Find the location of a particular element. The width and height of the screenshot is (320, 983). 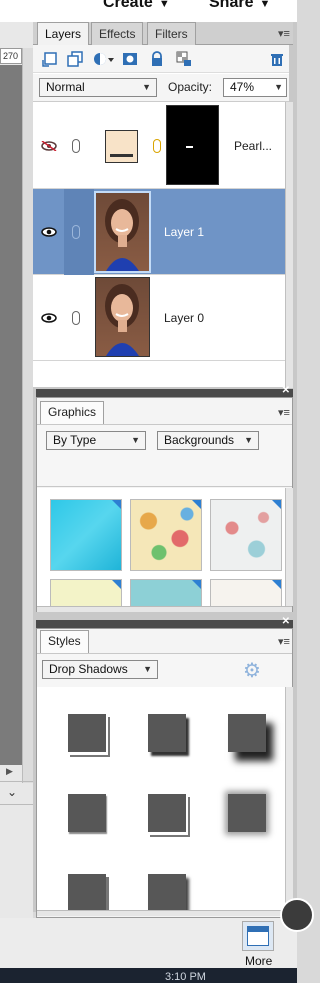

more-panels-icon is located at coordinates (258, 936).